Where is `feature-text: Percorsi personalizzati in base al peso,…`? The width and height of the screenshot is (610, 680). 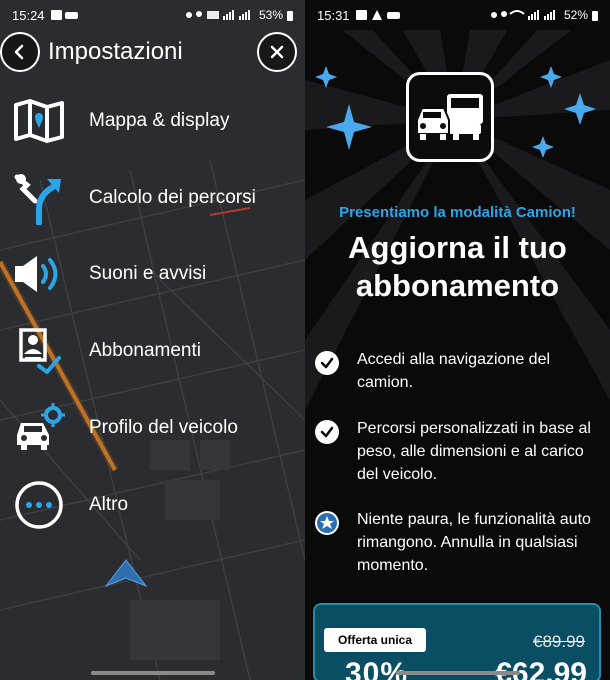 feature-text: Percorsi personalizzati in base al peso,… is located at coordinates (474, 451).